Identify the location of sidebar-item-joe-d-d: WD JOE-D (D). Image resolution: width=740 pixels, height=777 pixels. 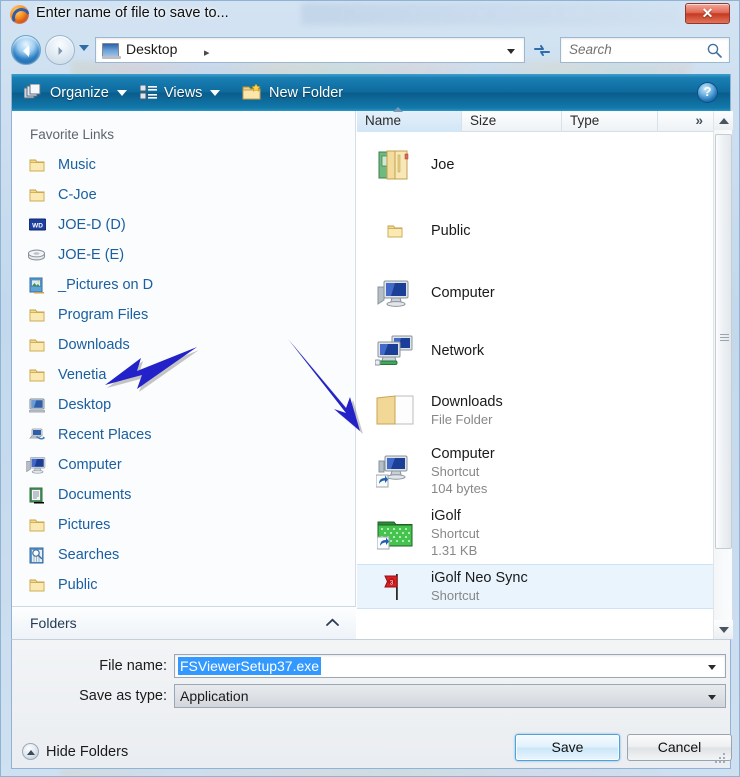
(184, 225).